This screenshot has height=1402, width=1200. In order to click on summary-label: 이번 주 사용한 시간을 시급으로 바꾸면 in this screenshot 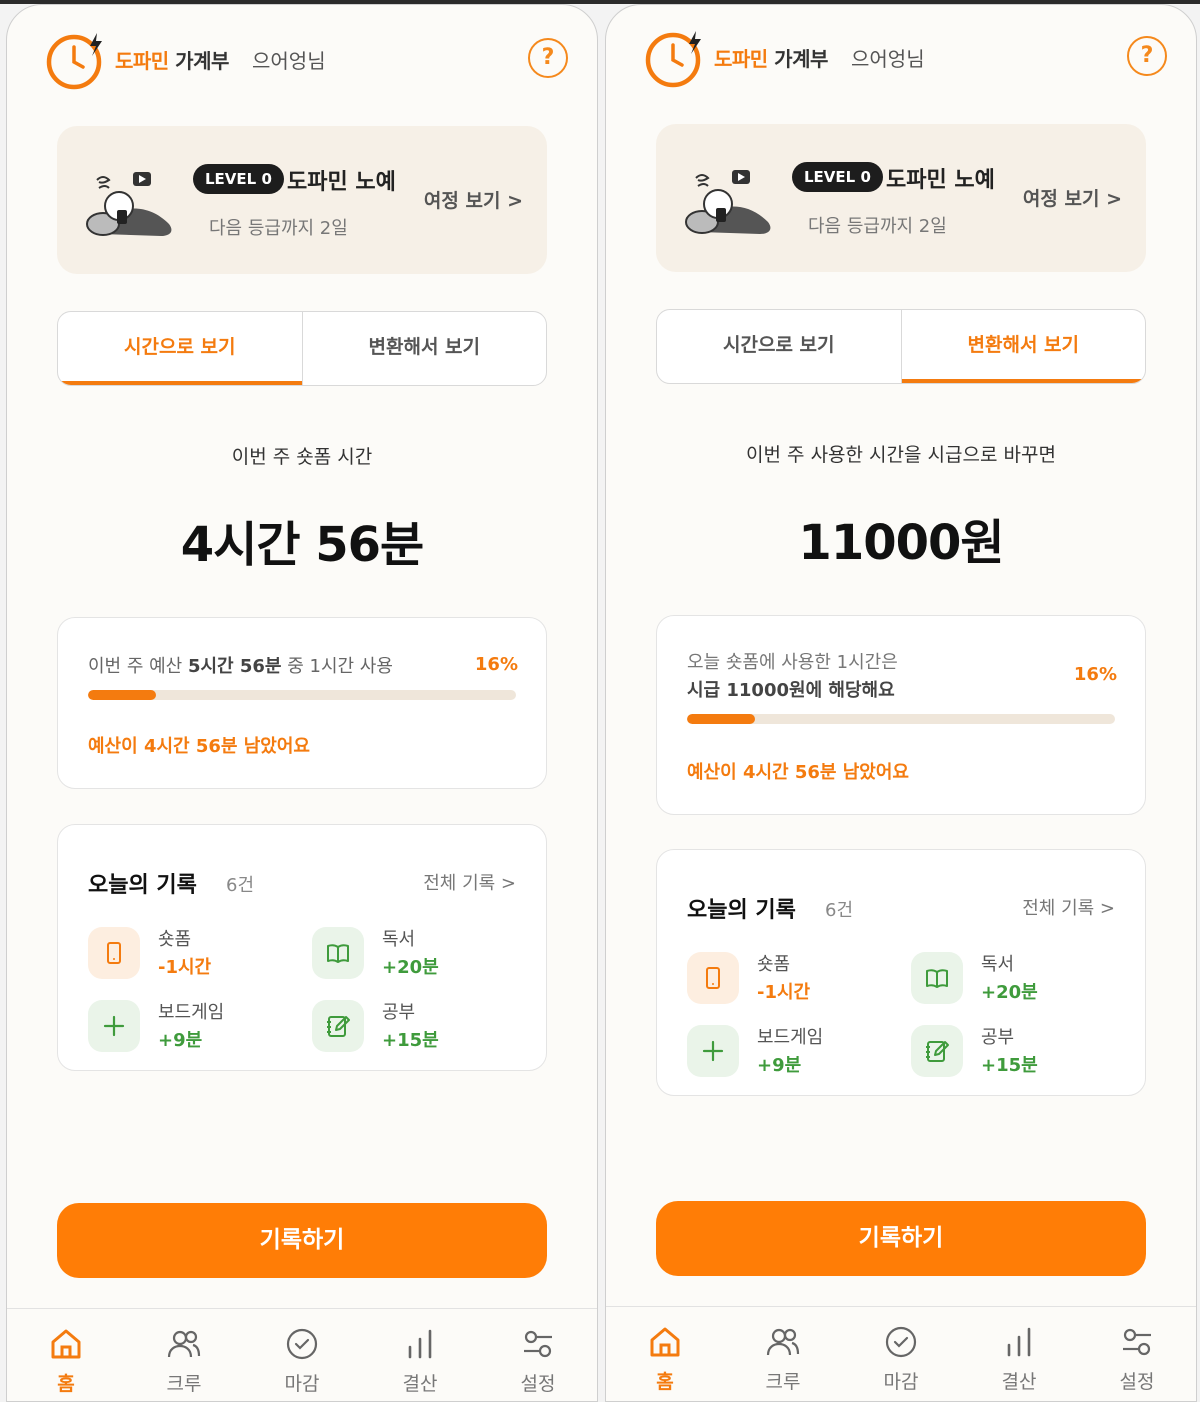, I will do `click(901, 455)`.